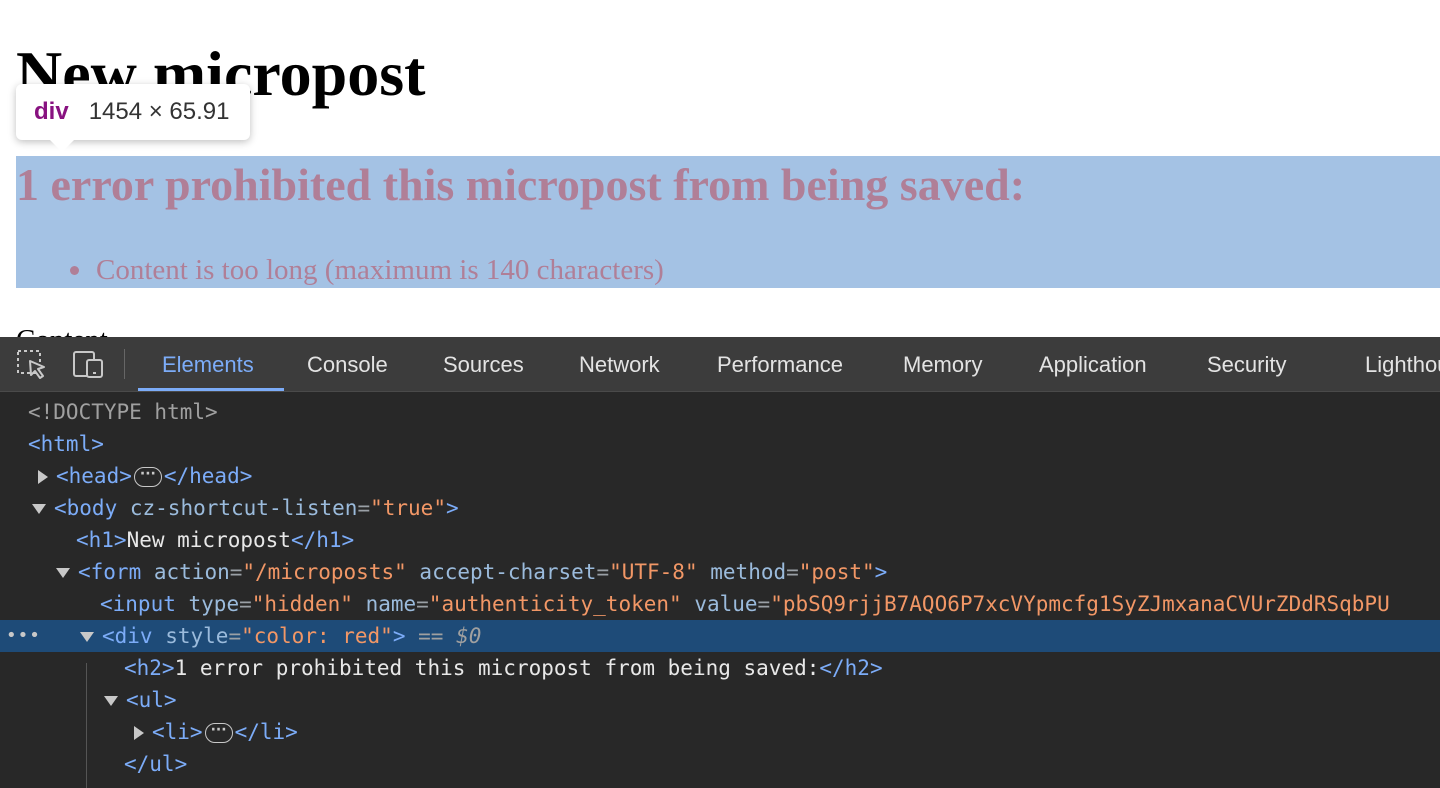 This screenshot has height=788, width=1440. What do you see at coordinates (780, 364) in the screenshot?
I see `tab-performance: Performance` at bounding box center [780, 364].